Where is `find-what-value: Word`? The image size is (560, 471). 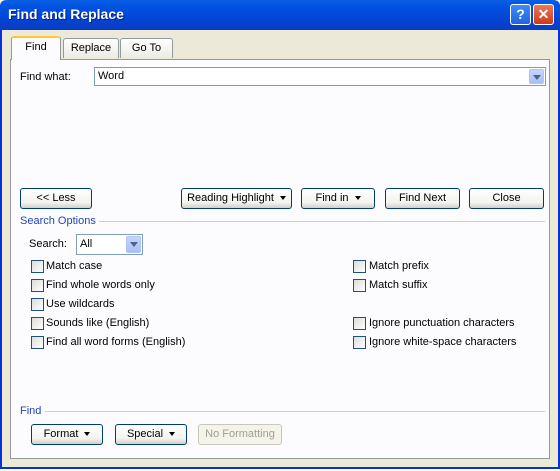
find-what-value: Word is located at coordinates (111, 76).